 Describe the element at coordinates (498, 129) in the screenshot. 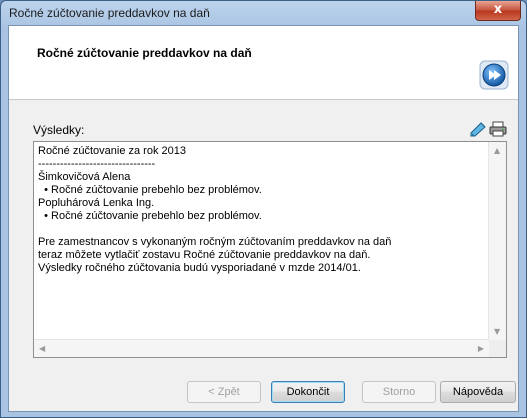

I see `print-icon` at that location.